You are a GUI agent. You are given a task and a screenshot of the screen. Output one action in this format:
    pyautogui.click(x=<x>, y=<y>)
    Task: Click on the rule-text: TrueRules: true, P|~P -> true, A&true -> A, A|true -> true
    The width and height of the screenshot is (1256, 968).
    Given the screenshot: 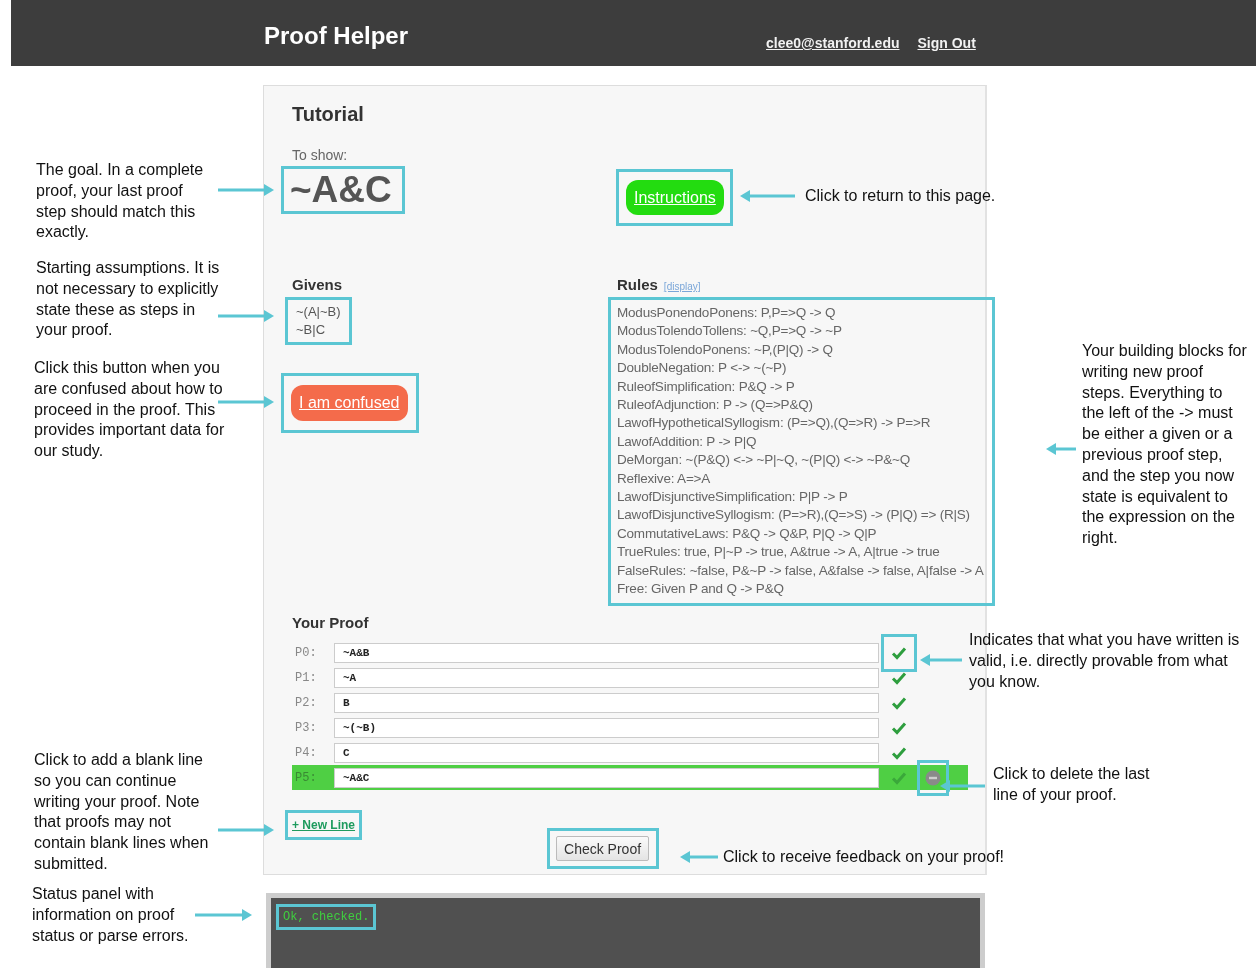 What is the action you would take?
    pyautogui.click(x=778, y=552)
    